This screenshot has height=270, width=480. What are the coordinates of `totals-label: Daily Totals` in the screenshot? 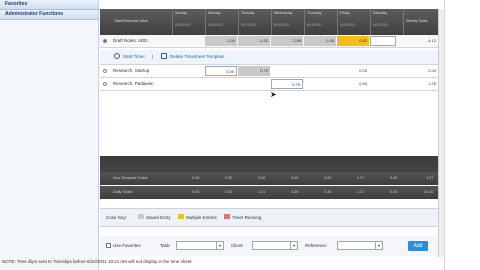 It's located at (123, 192).